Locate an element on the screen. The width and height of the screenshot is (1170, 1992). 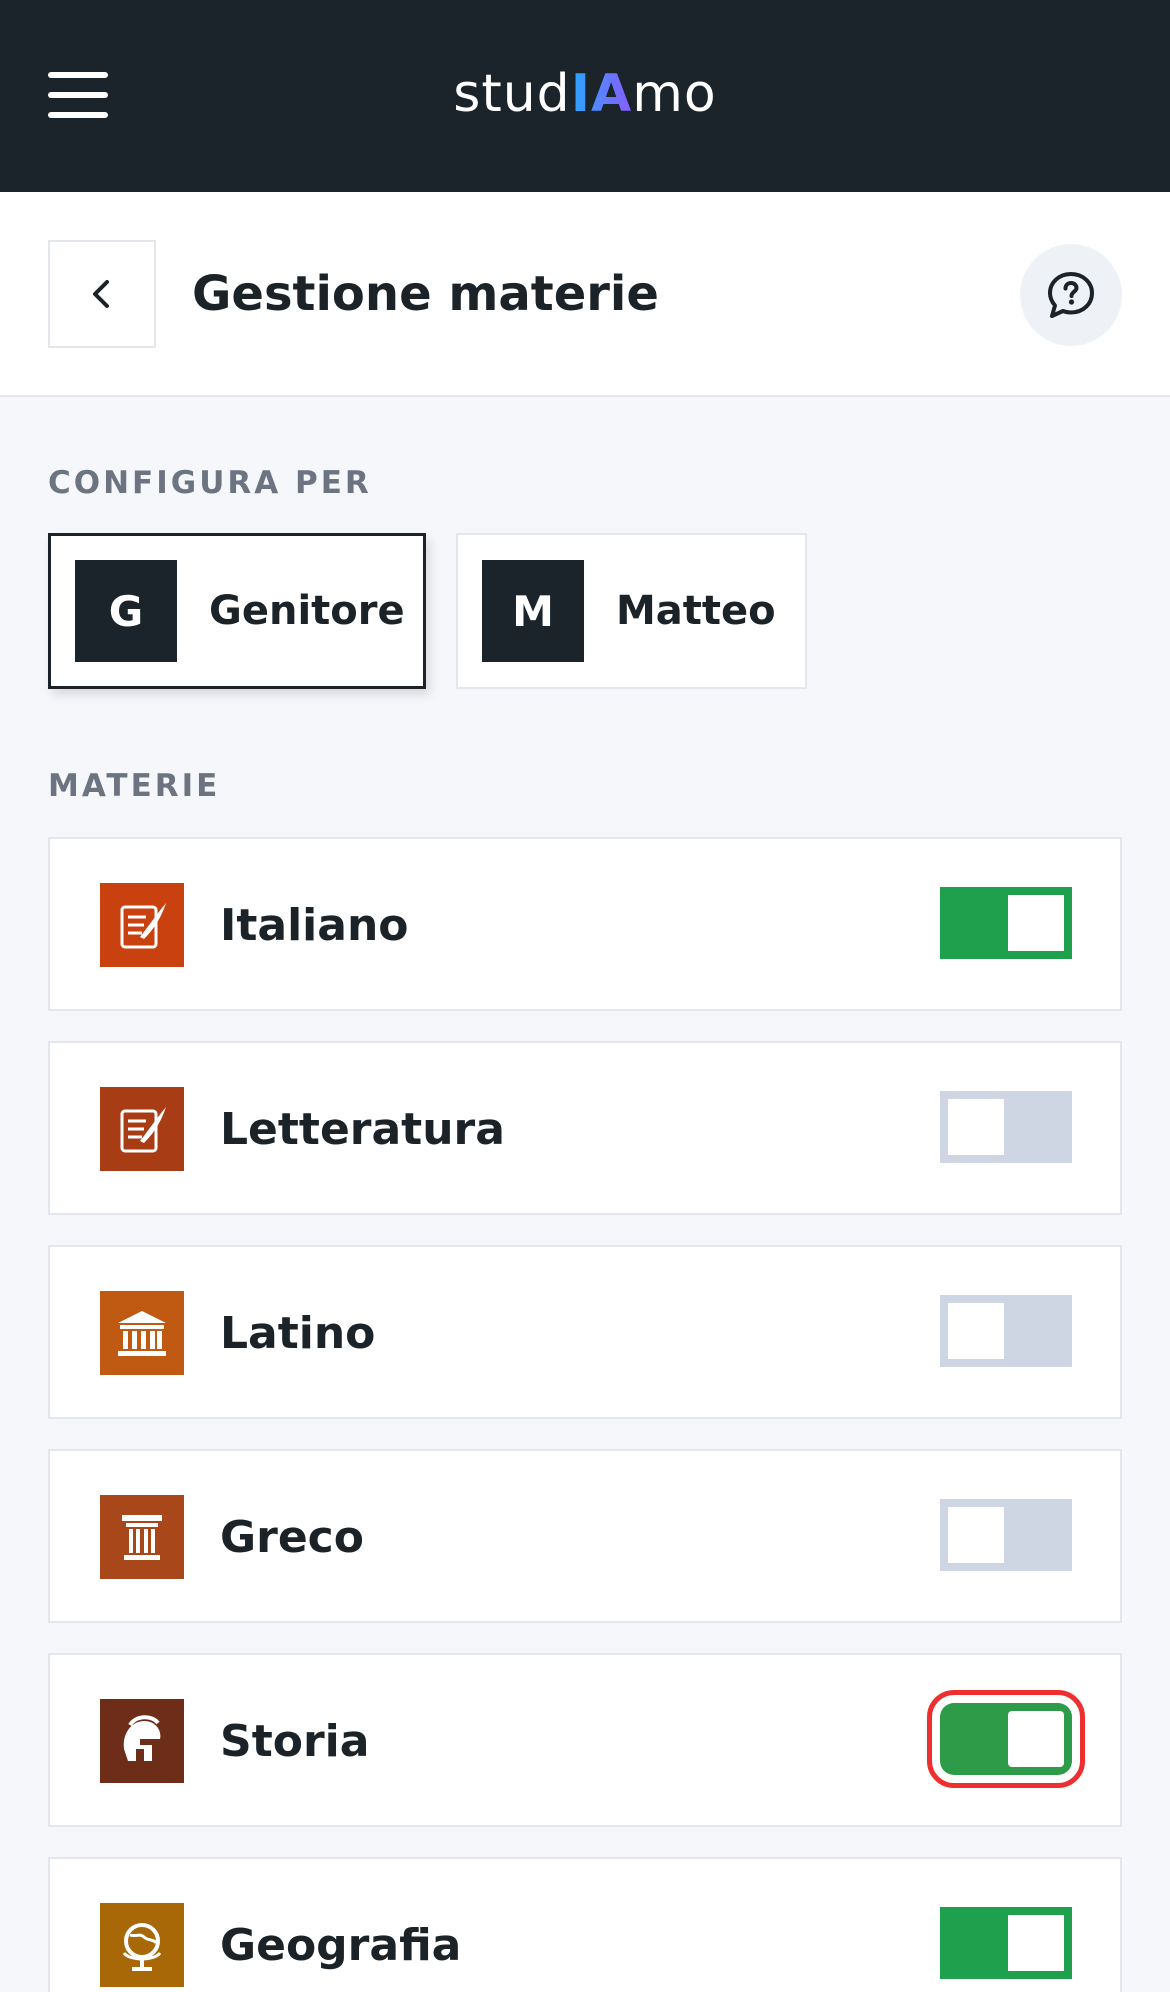
column-icon is located at coordinates (142, 1537).